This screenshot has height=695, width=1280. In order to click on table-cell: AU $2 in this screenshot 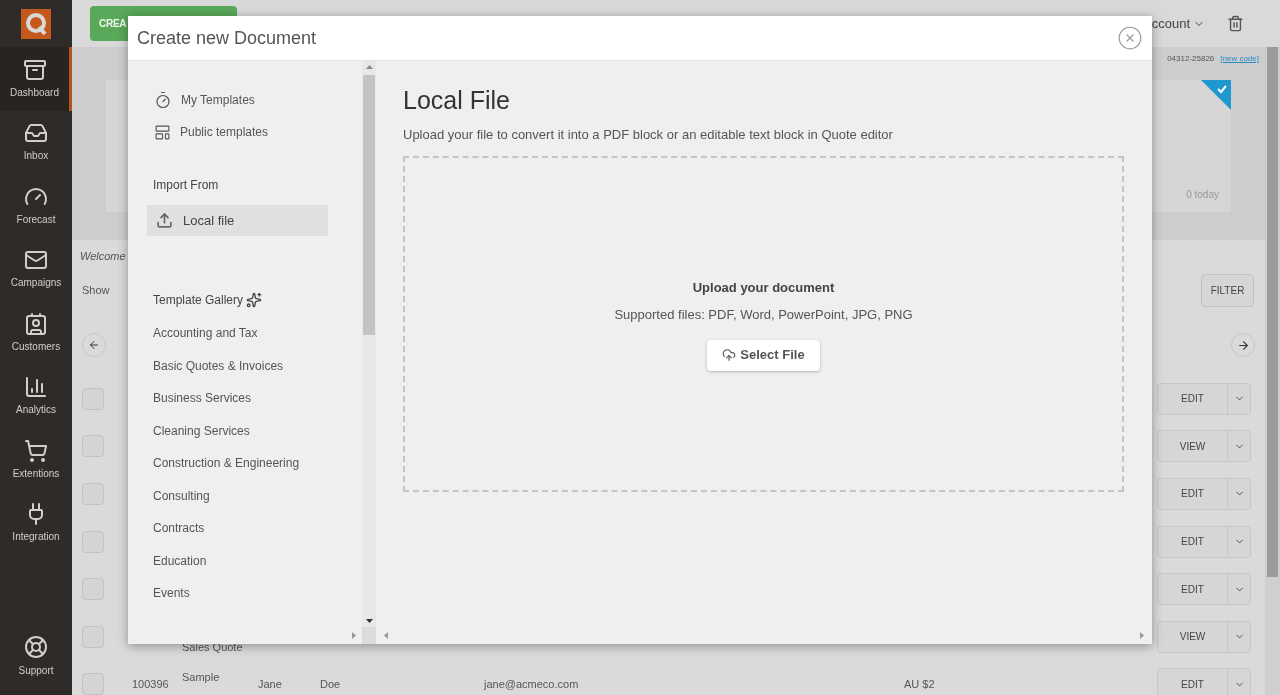, I will do `click(919, 684)`.